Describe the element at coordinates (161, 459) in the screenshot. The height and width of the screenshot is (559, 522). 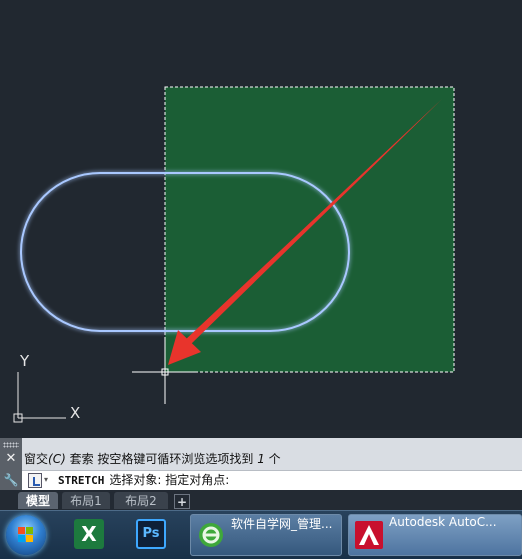
I see `history-rest: 套索 按空格键可循环浏览选项找到` at that location.